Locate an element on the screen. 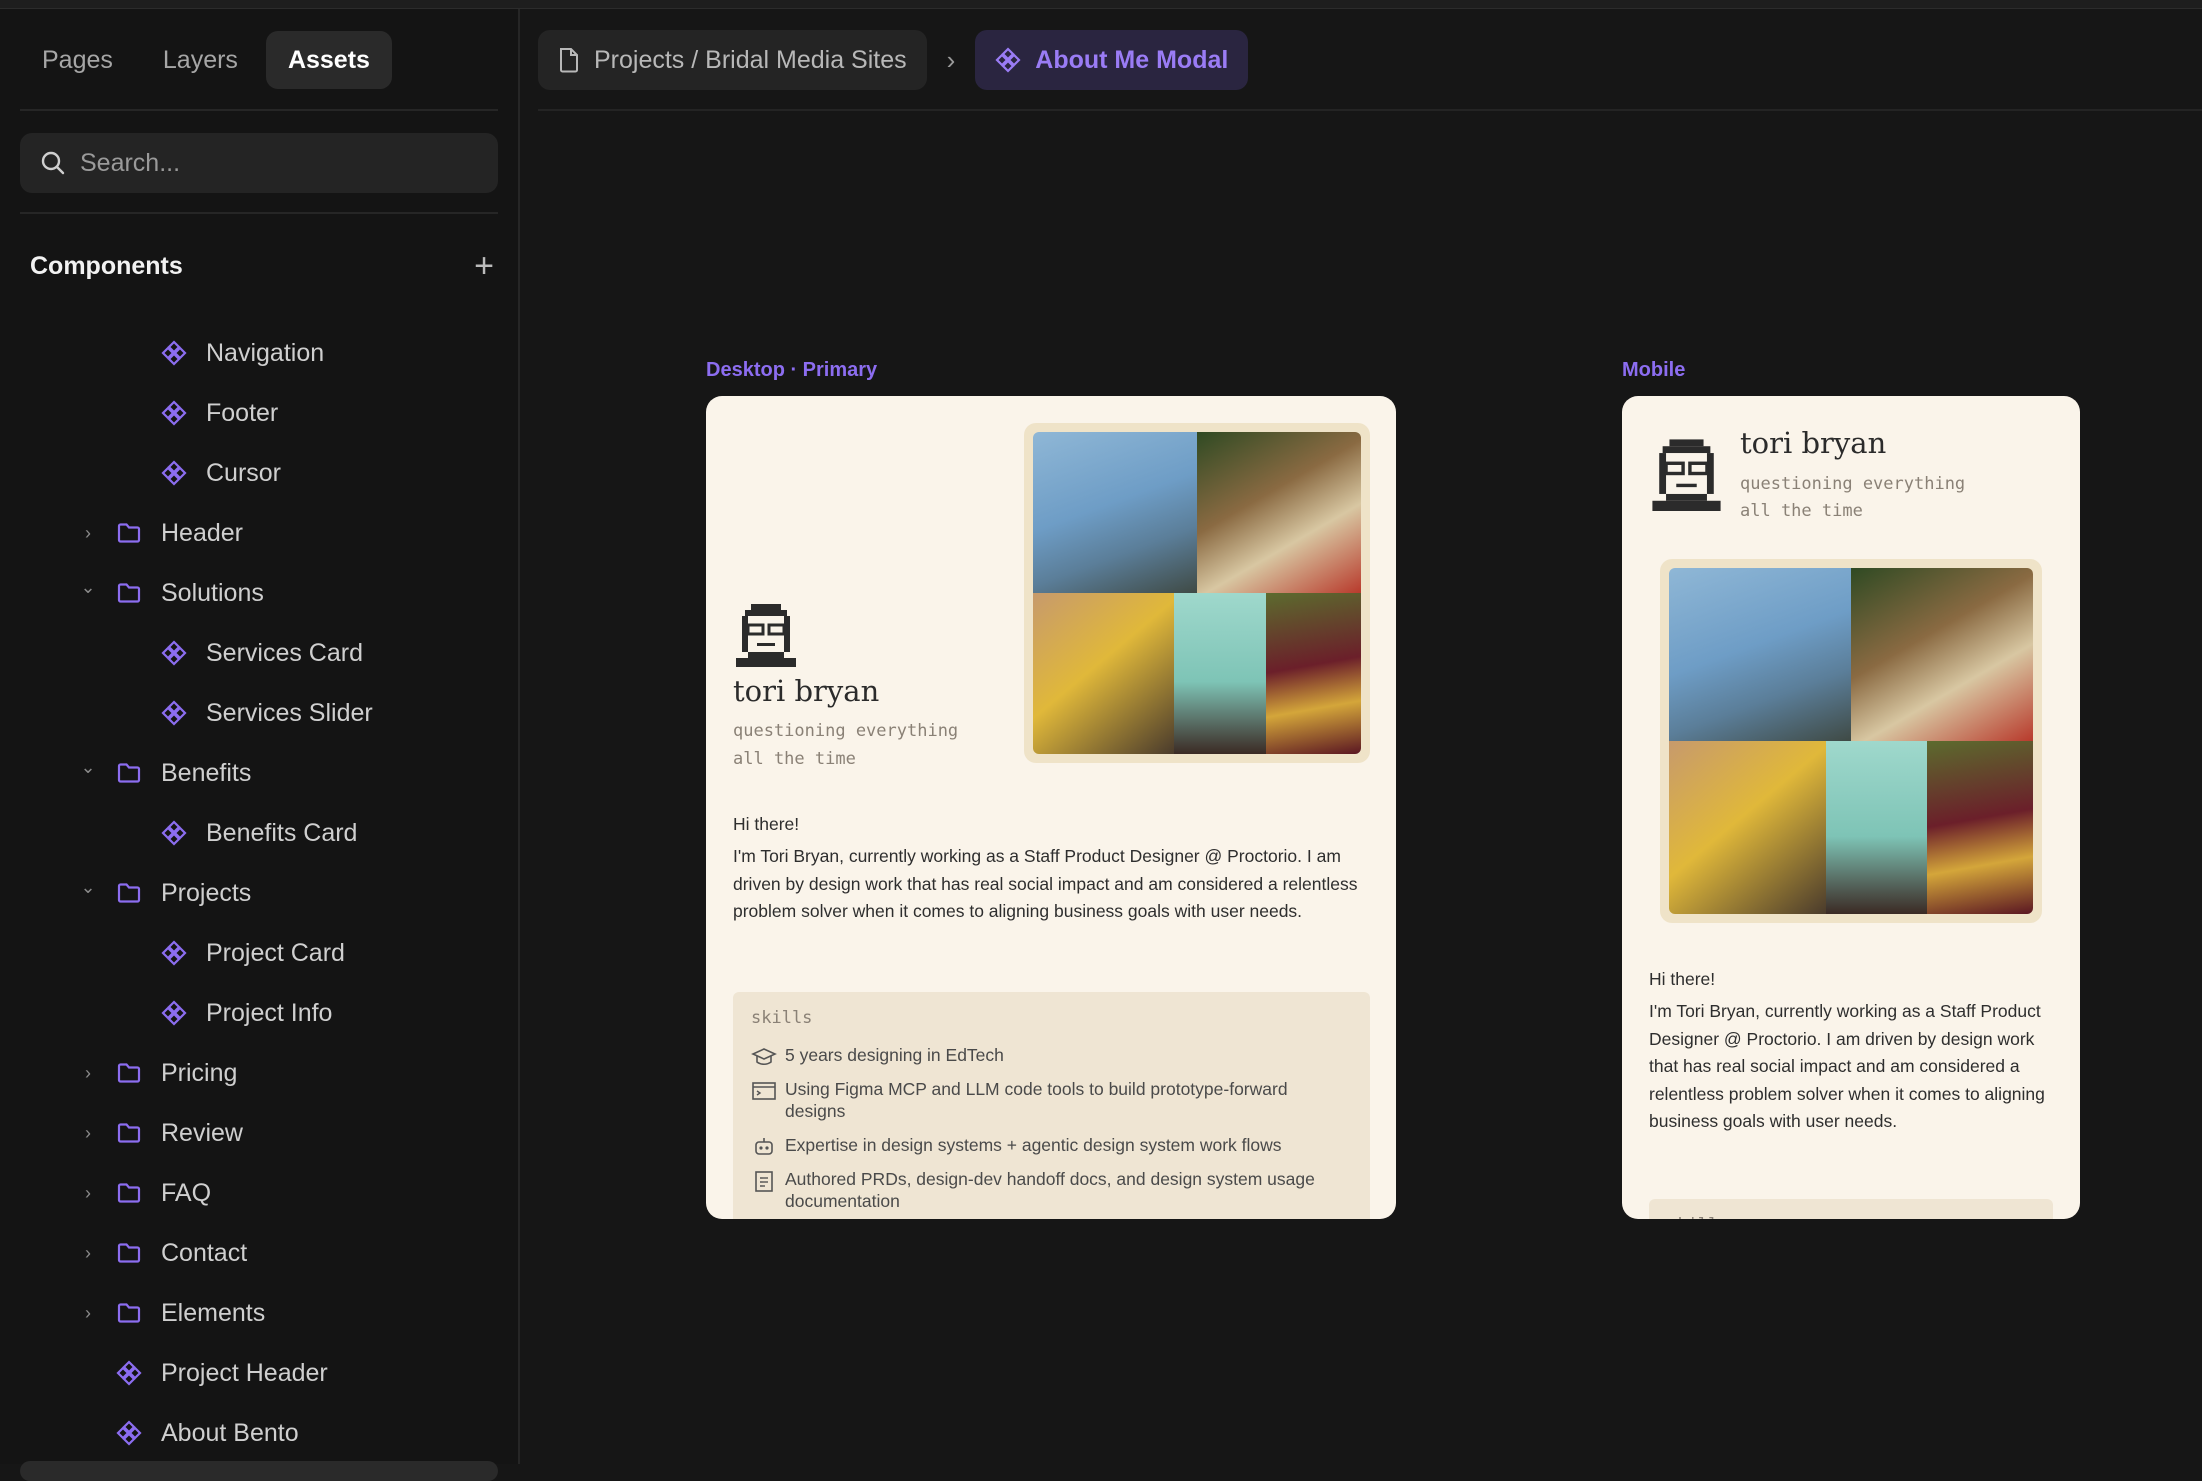 The width and height of the screenshot is (2202, 1481). tree-item-label: Contact is located at coordinates (204, 1252).